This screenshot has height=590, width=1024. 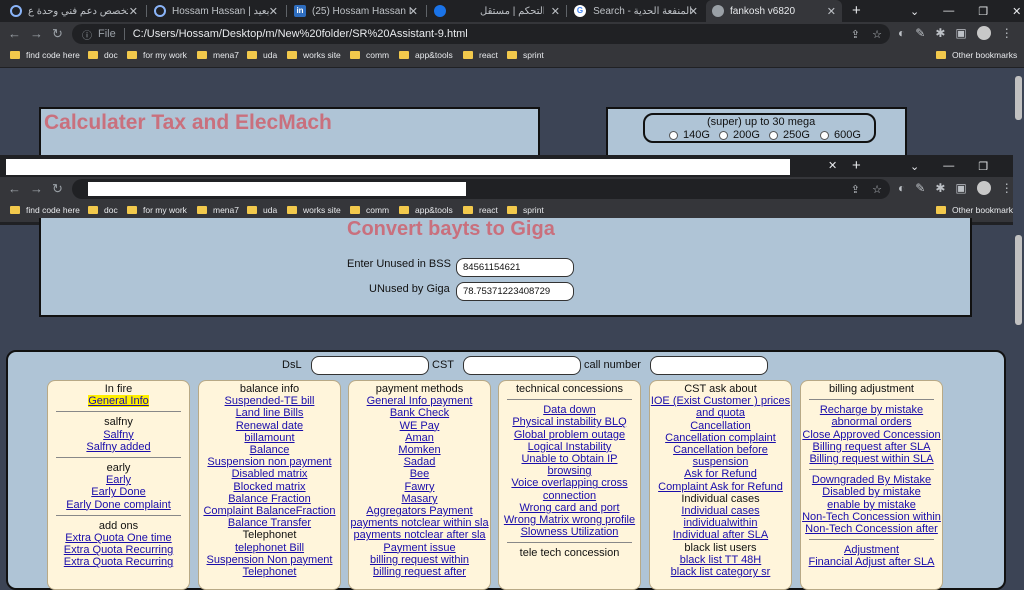 What do you see at coordinates (314, 55) in the screenshot?
I see `bookmark-works-site: works site` at bounding box center [314, 55].